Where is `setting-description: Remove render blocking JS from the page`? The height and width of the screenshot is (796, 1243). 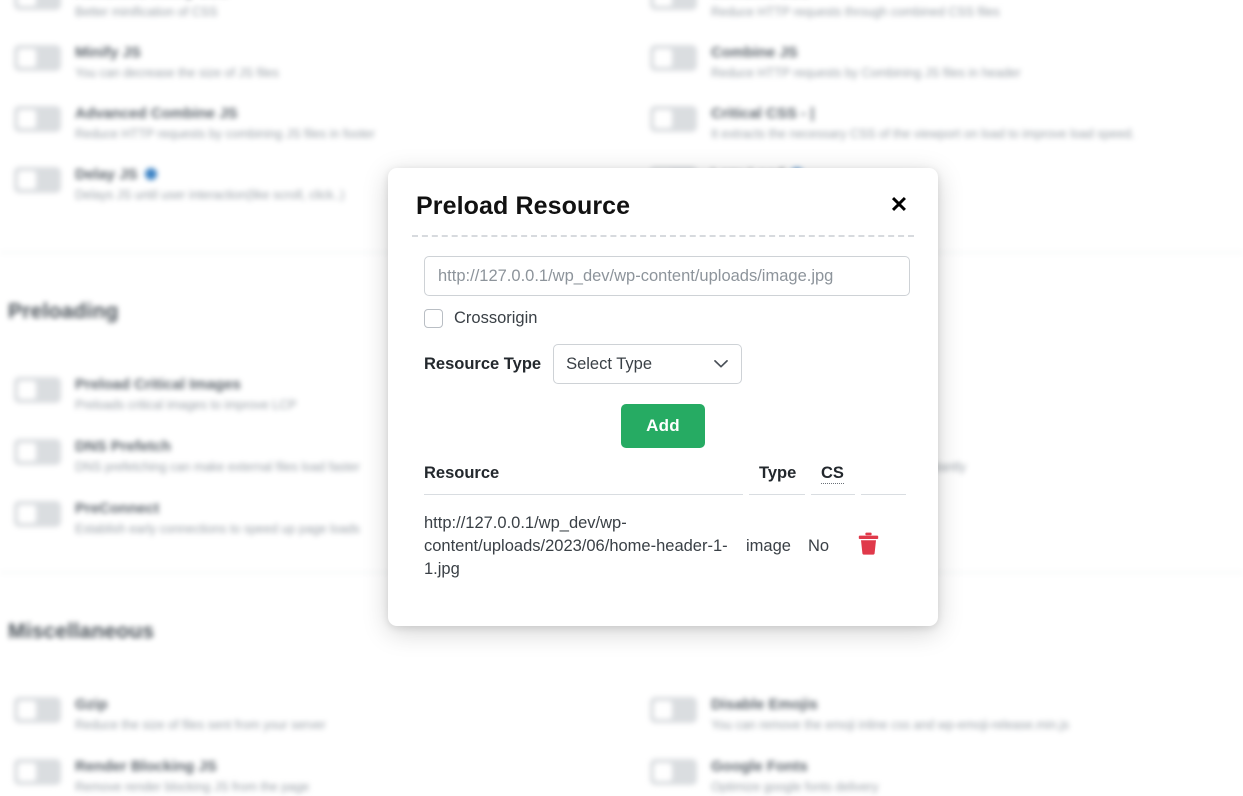
setting-description: Remove render blocking JS from the page is located at coordinates (192, 787).